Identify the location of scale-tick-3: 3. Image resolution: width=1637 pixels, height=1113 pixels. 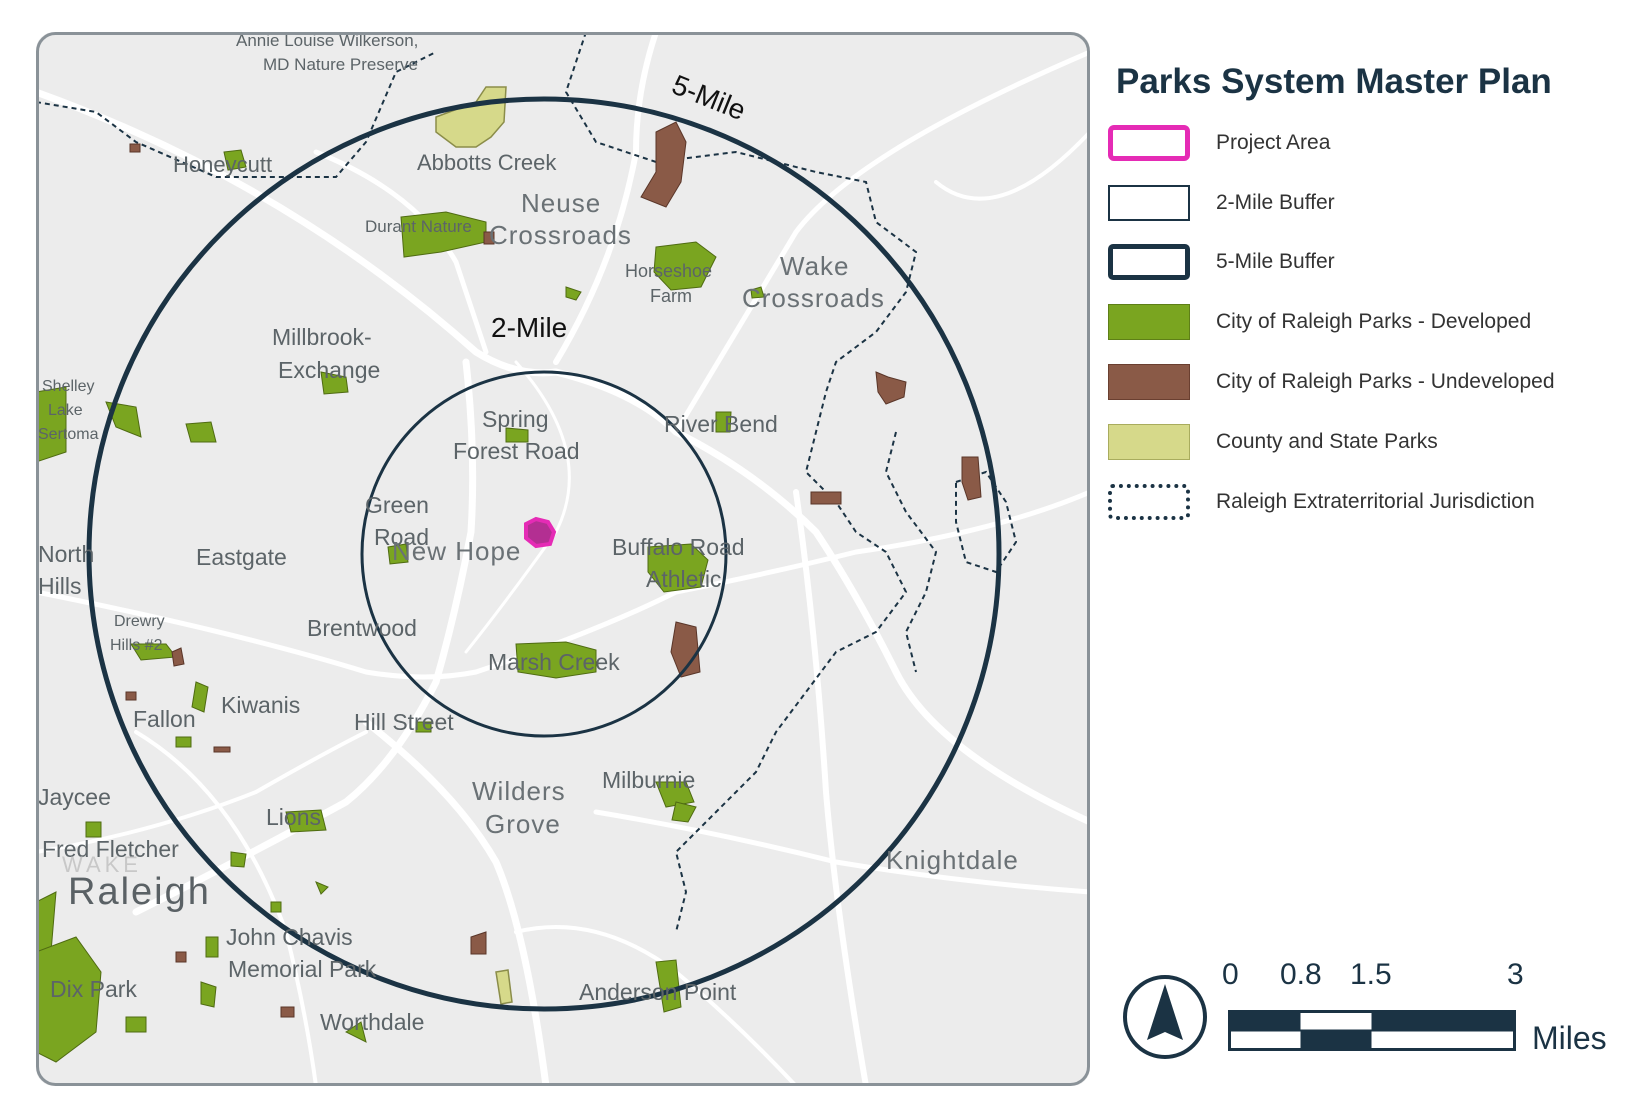
(1515, 974).